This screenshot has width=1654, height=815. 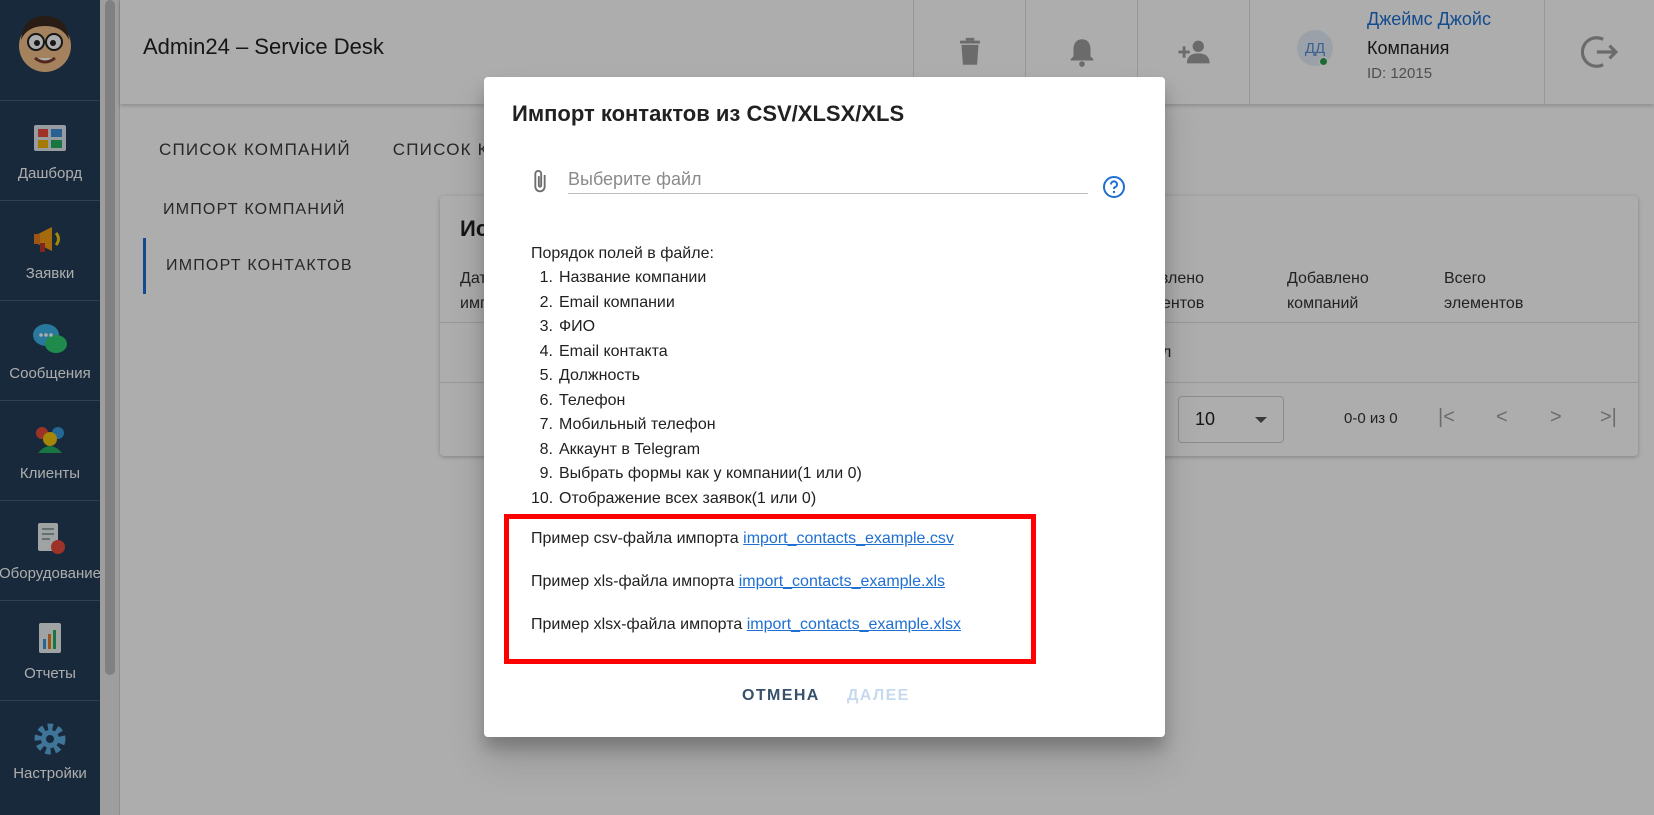 What do you see at coordinates (607, 302) in the screenshot?
I see `list-item: 2. Email компании` at bounding box center [607, 302].